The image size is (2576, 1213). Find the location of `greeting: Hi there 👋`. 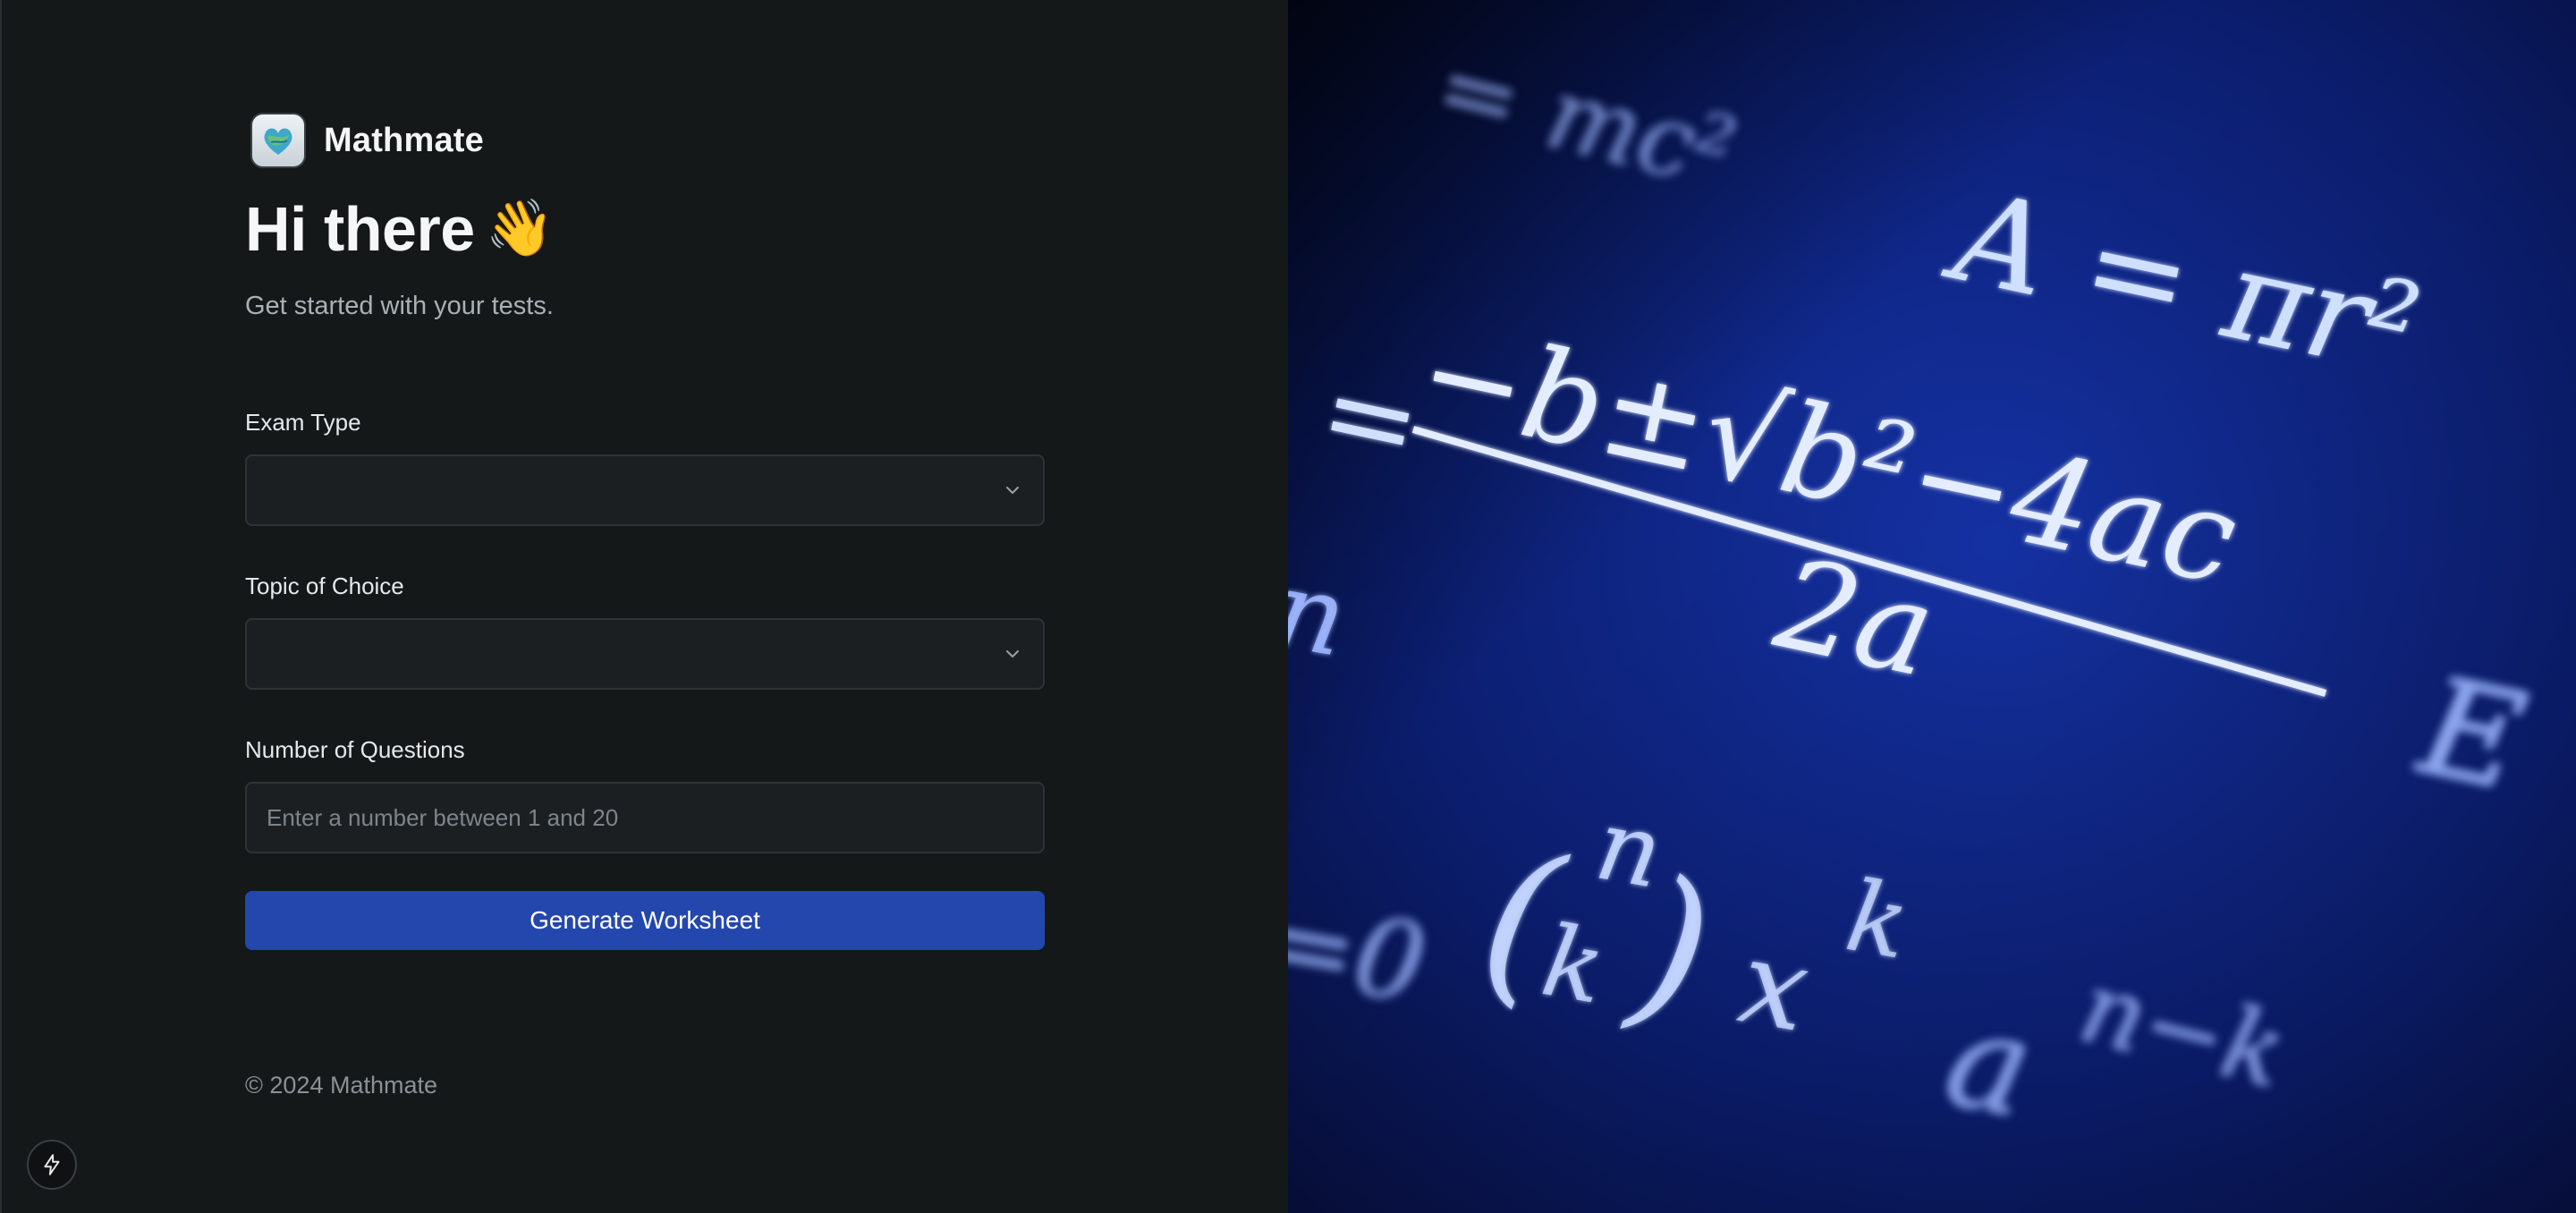

greeting: Hi there 👋 is located at coordinates (645, 229).